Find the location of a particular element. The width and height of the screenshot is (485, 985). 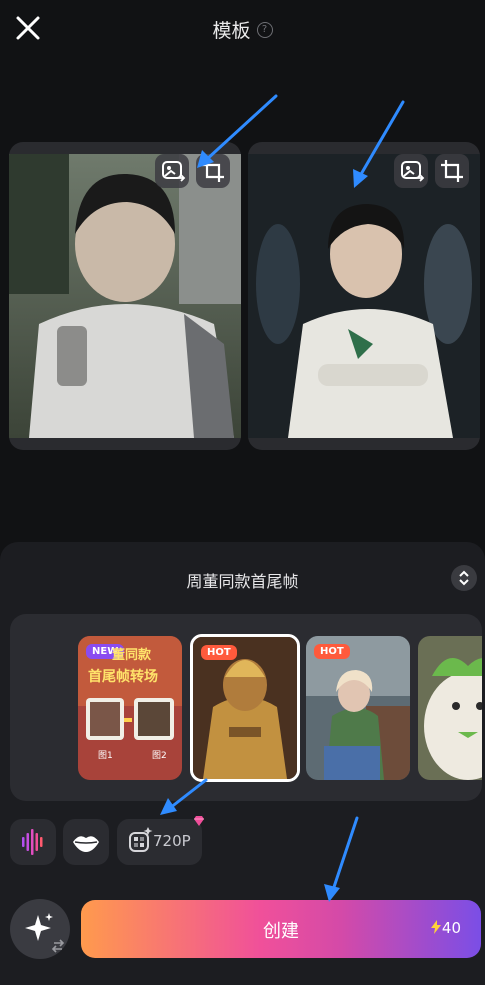

replace-photo-button is located at coordinates (172, 171).